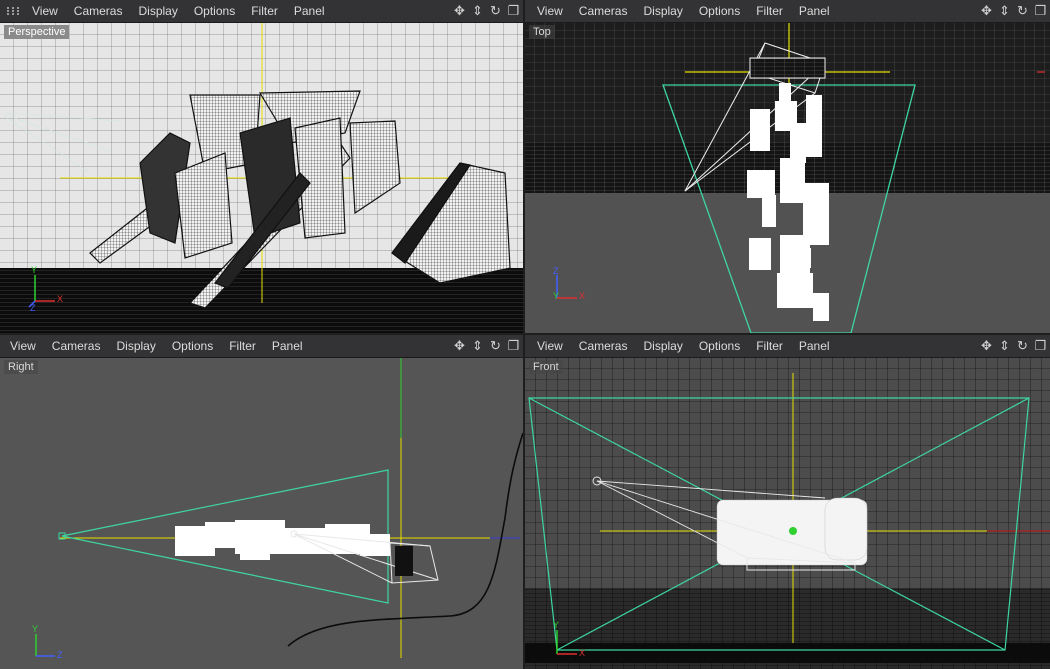 The image size is (1050, 669). What do you see at coordinates (787, 653) in the screenshot?
I see `floor-band` at bounding box center [787, 653].